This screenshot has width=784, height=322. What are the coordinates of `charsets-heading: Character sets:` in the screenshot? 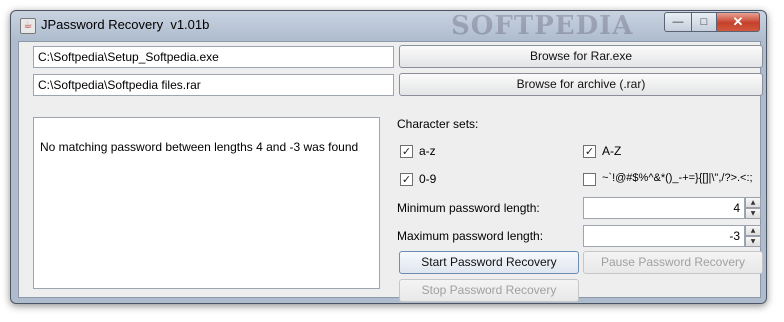 It's located at (438, 124).